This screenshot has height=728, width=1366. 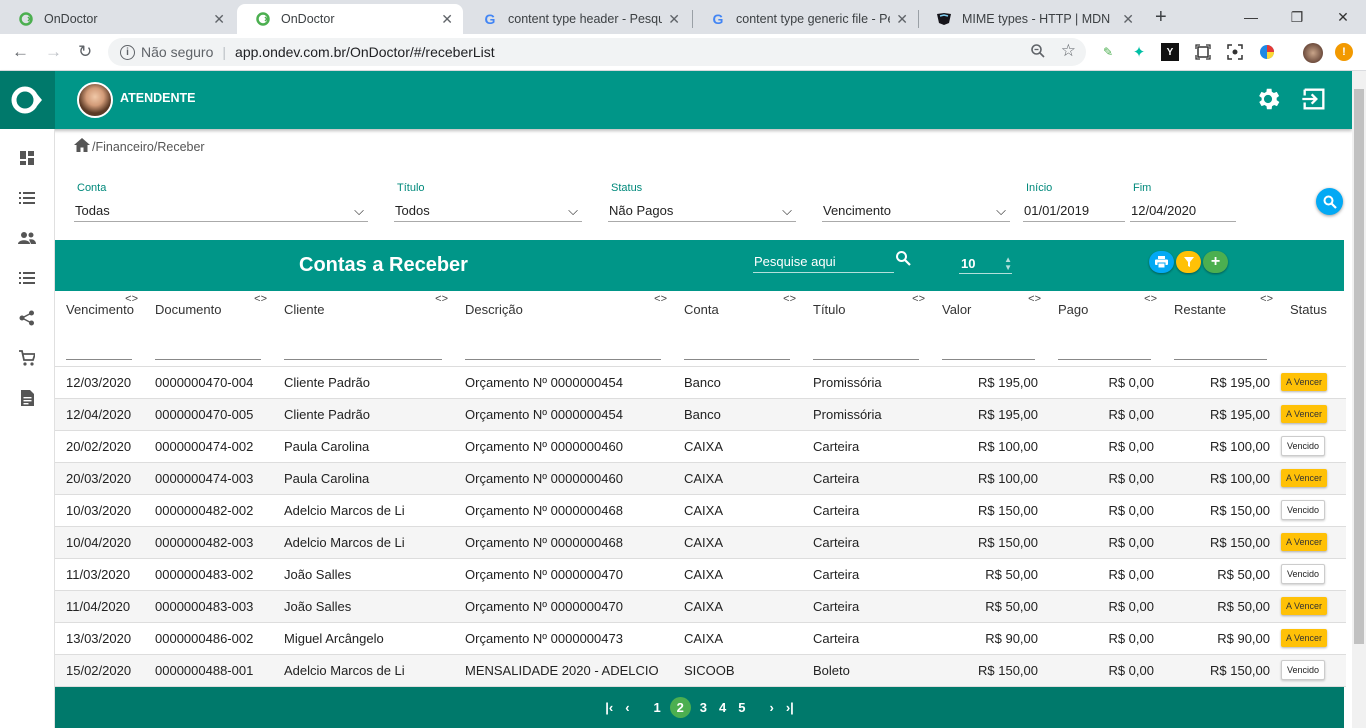 What do you see at coordinates (1074, 211) in the screenshot?
I see `inicio-date-input: 01/01/2019` at bounding box center [1074, 211].